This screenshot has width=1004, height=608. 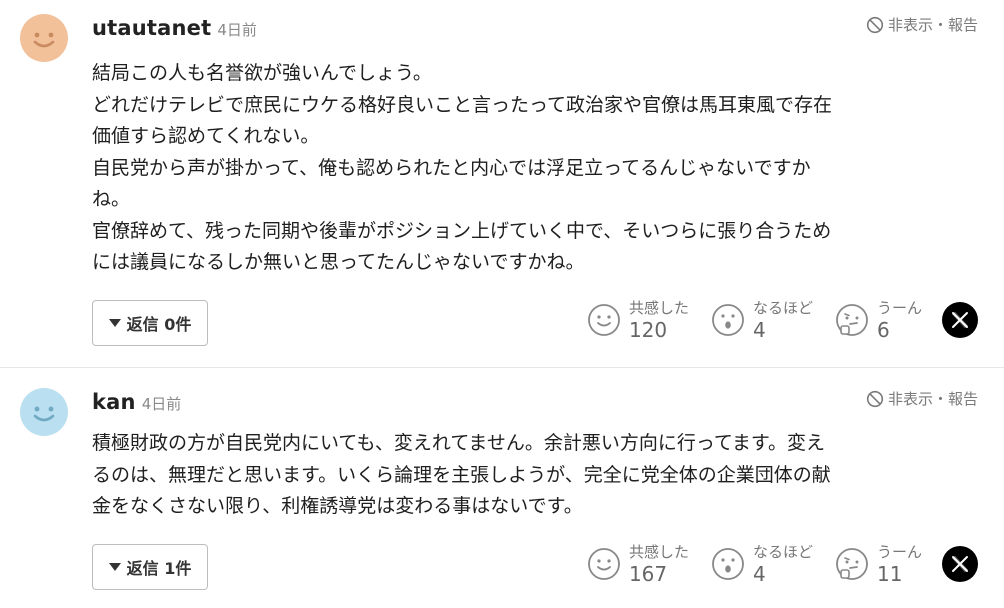 What do you see at coordinates (451, 167) in the screenshot?
I see `comment-line: 自民党から声が掛かって、俺も認められたと内心では浮足立ってるんじゃないですか` at bounding box center [451, 167].